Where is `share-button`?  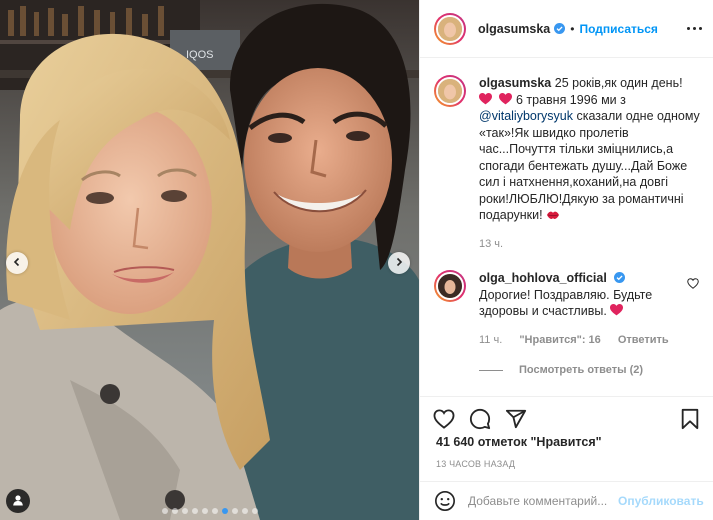 share-button is located at coordinates (516, 421).